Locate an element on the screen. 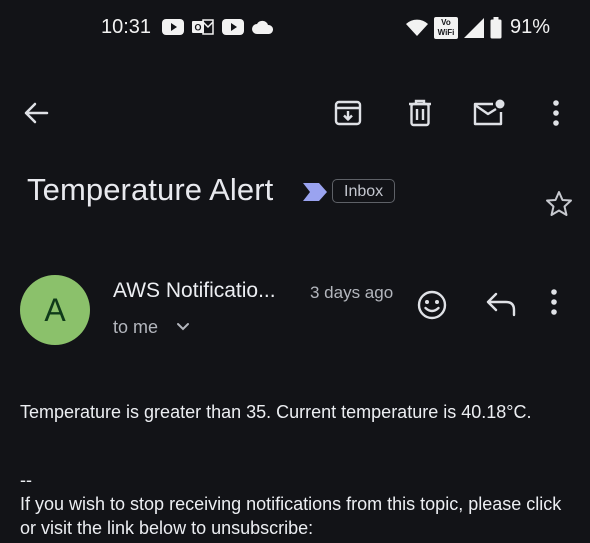 The image size is (590, 543). outlook-icon: O is located at coordinates (203, 27).